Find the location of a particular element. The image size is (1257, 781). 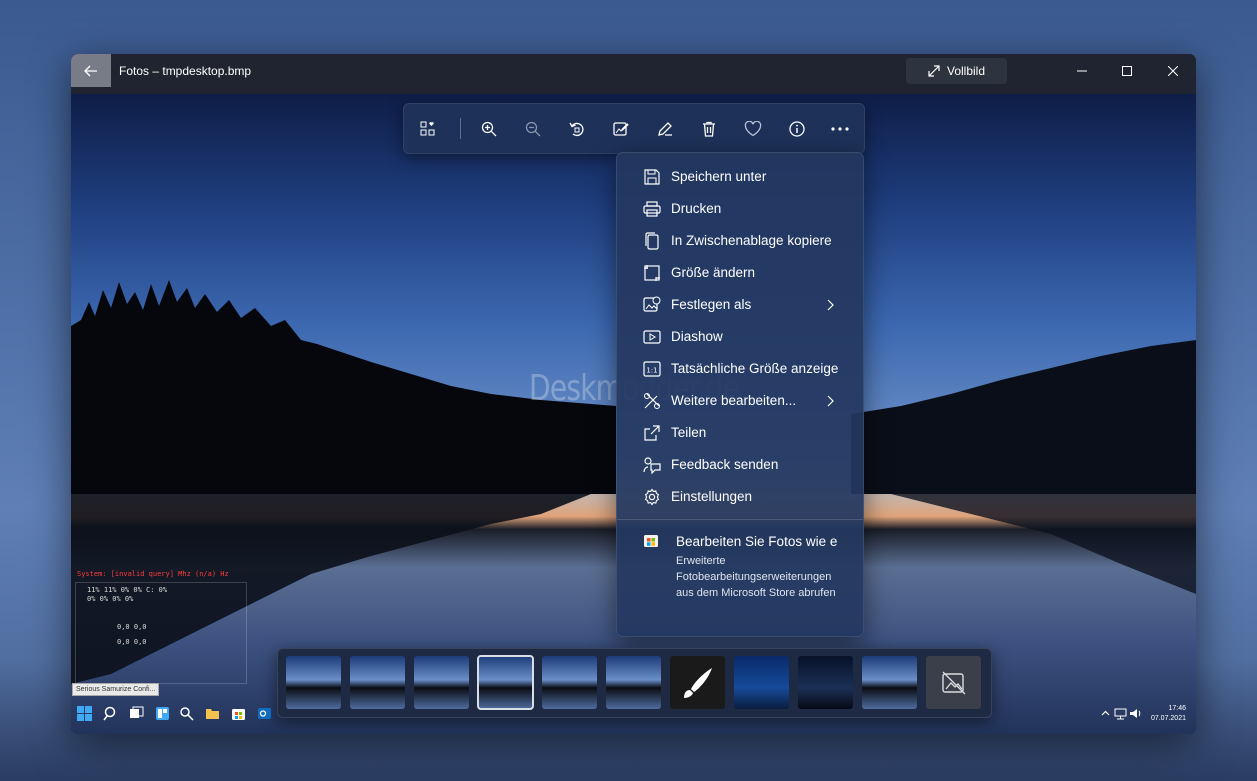

close-button is located at coordinates (1173, 71).